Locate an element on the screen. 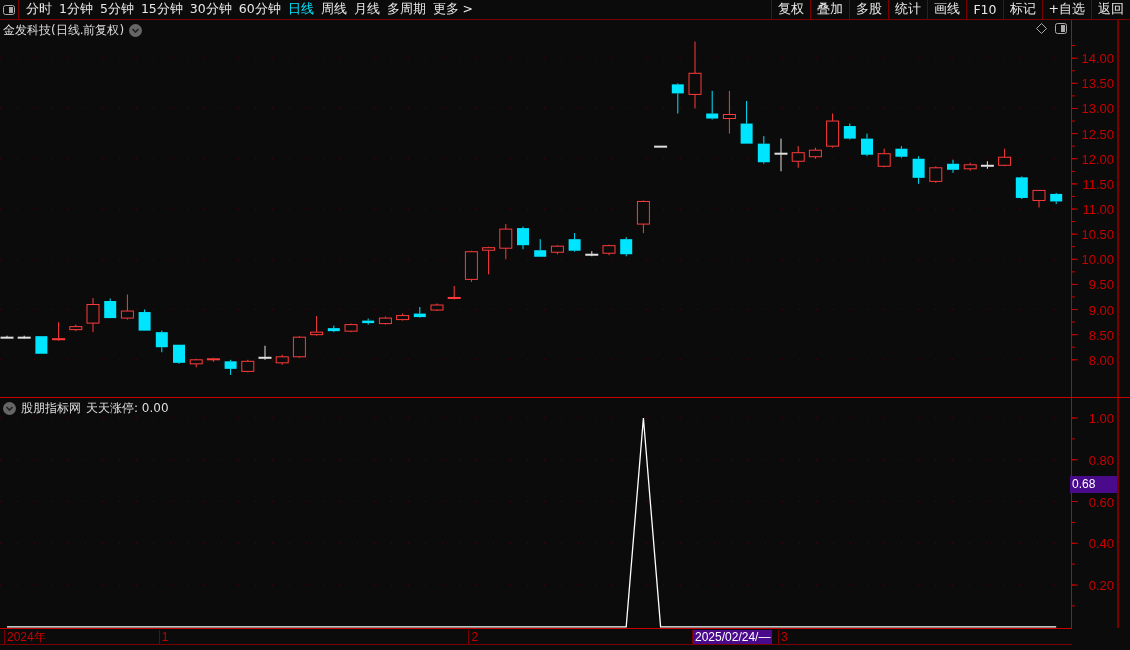 This screenshot has width=1130, height=650. cursor-value-label: 0.68 is located at coordinates (1093, 484).